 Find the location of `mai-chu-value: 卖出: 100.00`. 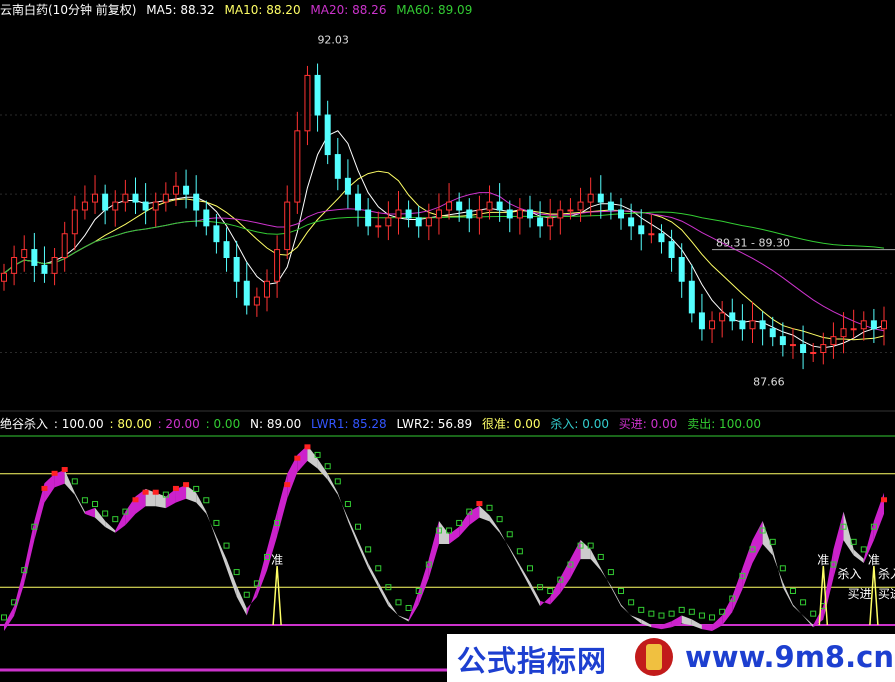

mai-chu-value: 卖出: 100.00 is located at coordinates (724, 424).